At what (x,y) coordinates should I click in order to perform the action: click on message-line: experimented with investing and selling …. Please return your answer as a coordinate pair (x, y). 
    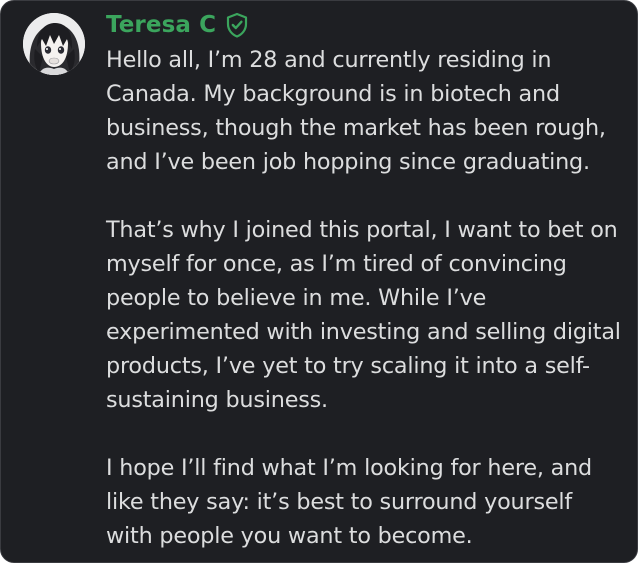
    Looking at the image, I should click on (363, 332).